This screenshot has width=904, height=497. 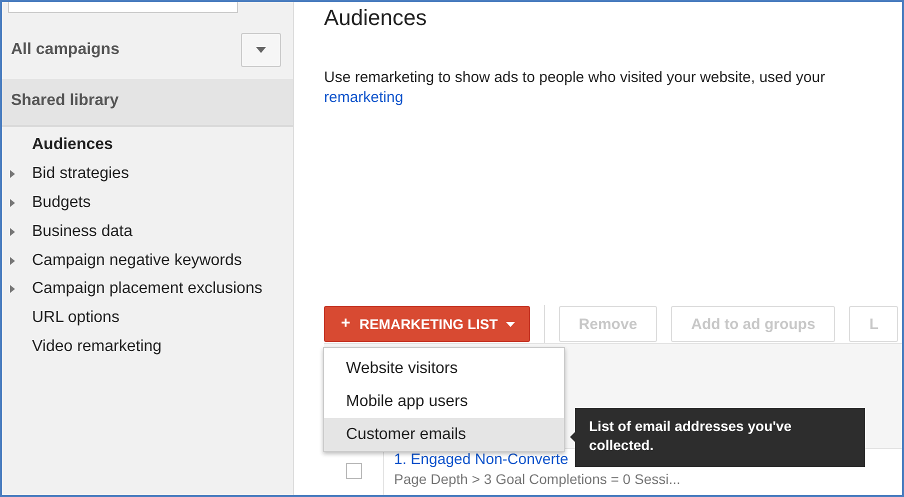 What do you see at coordinates (147, 289) in the screenshot?
I see `sidebar-item: Campaign placement exclusions` at bounding box center [147, 289].